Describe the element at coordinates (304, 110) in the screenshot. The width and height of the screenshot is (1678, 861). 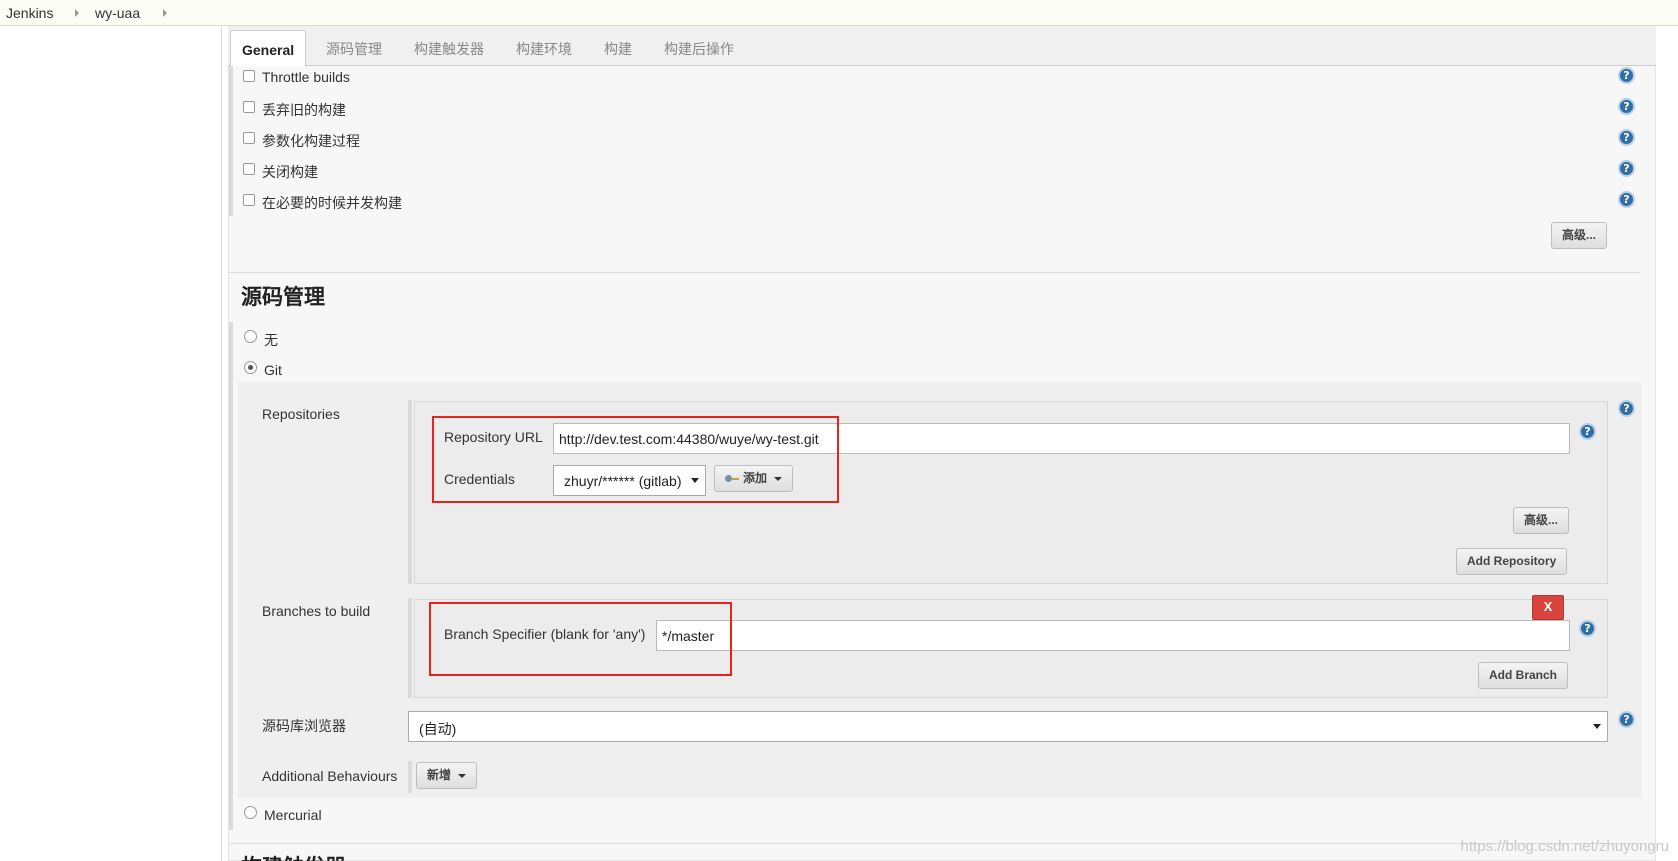
I see `discard-old-builds-label: 丢弃旧的构建` at that location.